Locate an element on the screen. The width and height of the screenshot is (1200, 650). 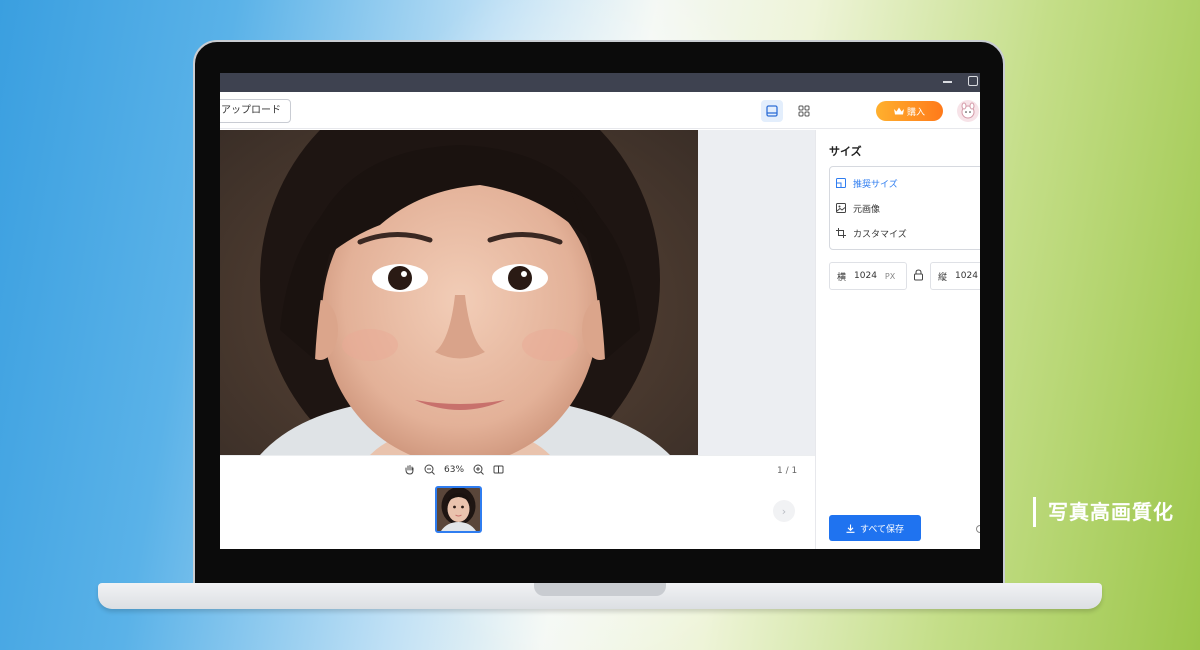
feature-caption: 写真高画質化 is located at coordinates (1103, 512).